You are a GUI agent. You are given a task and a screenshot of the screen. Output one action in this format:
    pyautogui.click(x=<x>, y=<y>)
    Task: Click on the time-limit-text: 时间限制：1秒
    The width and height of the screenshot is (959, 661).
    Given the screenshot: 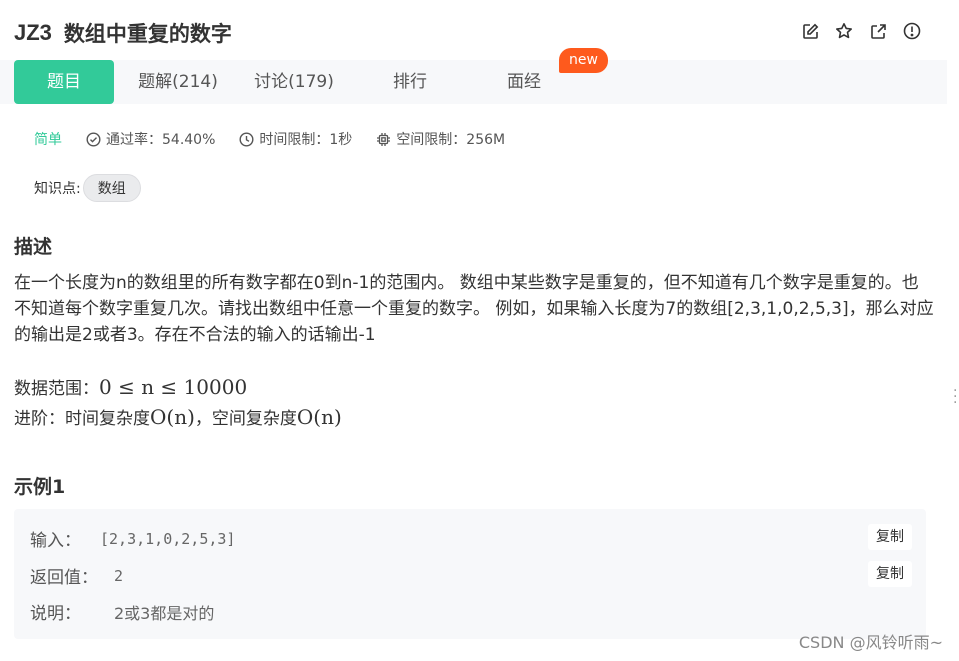 What is the action you would take?
    pyautogui.click(x=306, y=140)
    